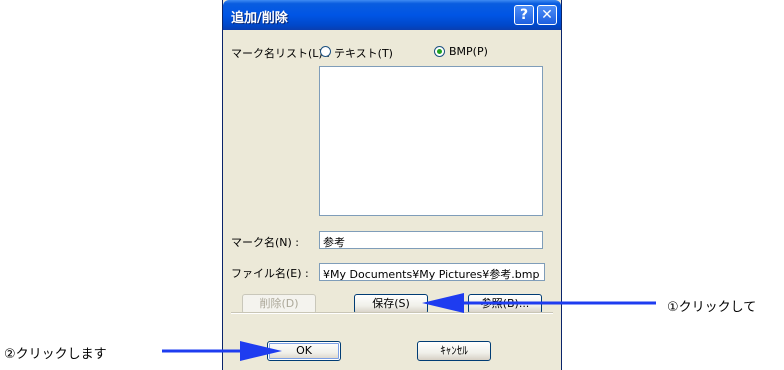  Describe the element at coordinates (547, 15) in the screenshot. I see `close-button: ✕` at that location.